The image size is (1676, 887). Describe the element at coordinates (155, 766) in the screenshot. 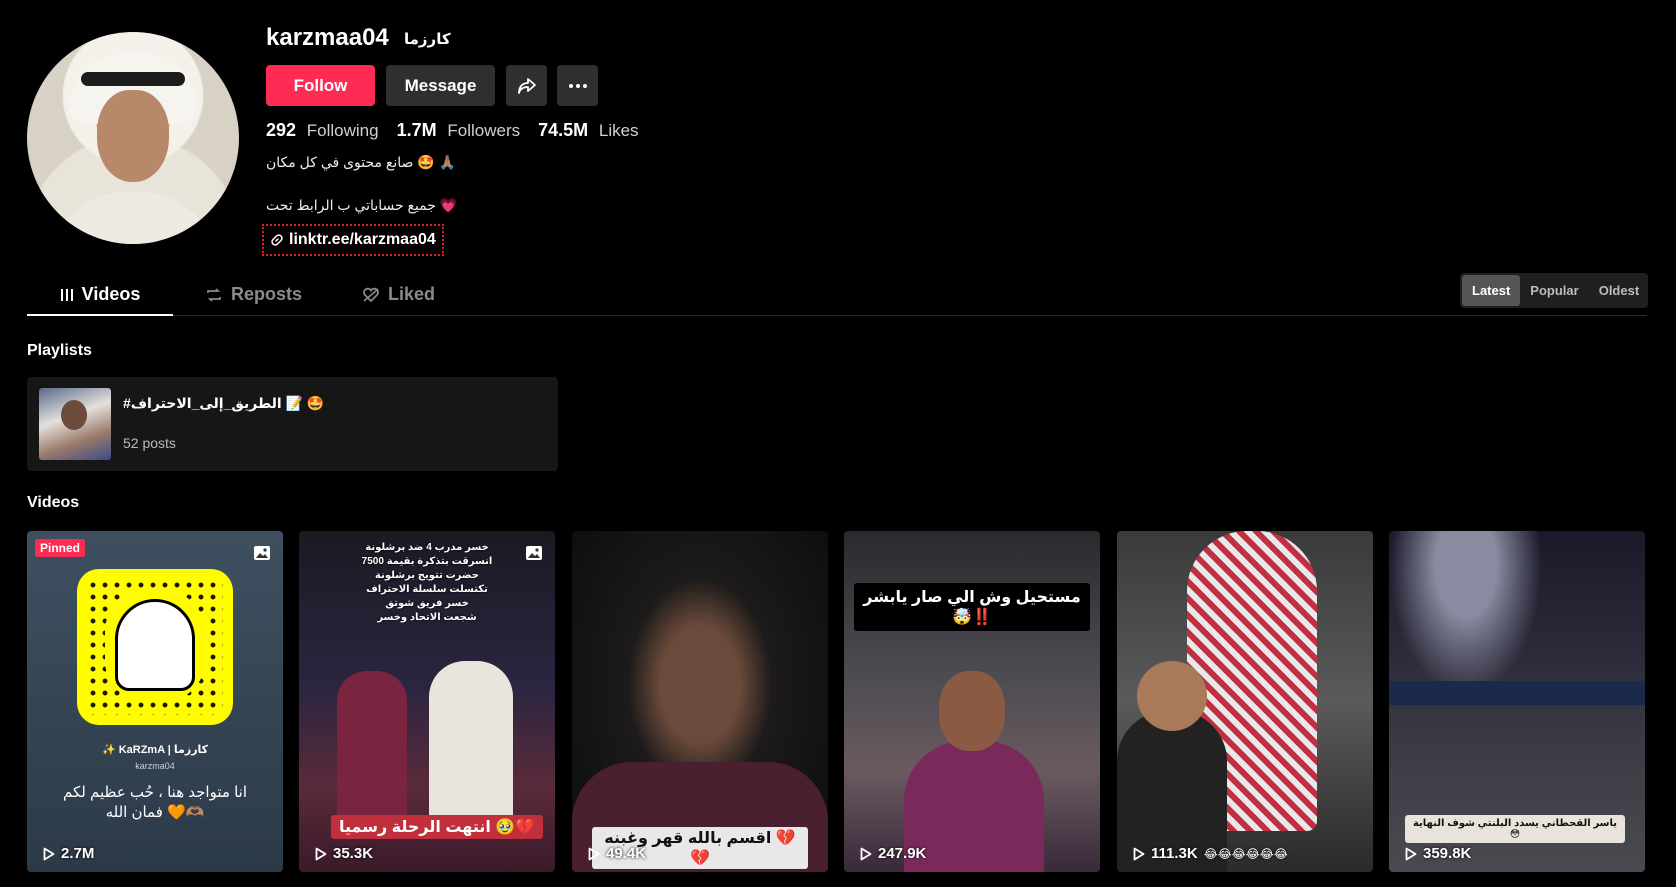

I see `video-subhandle: karzma04` at that location.